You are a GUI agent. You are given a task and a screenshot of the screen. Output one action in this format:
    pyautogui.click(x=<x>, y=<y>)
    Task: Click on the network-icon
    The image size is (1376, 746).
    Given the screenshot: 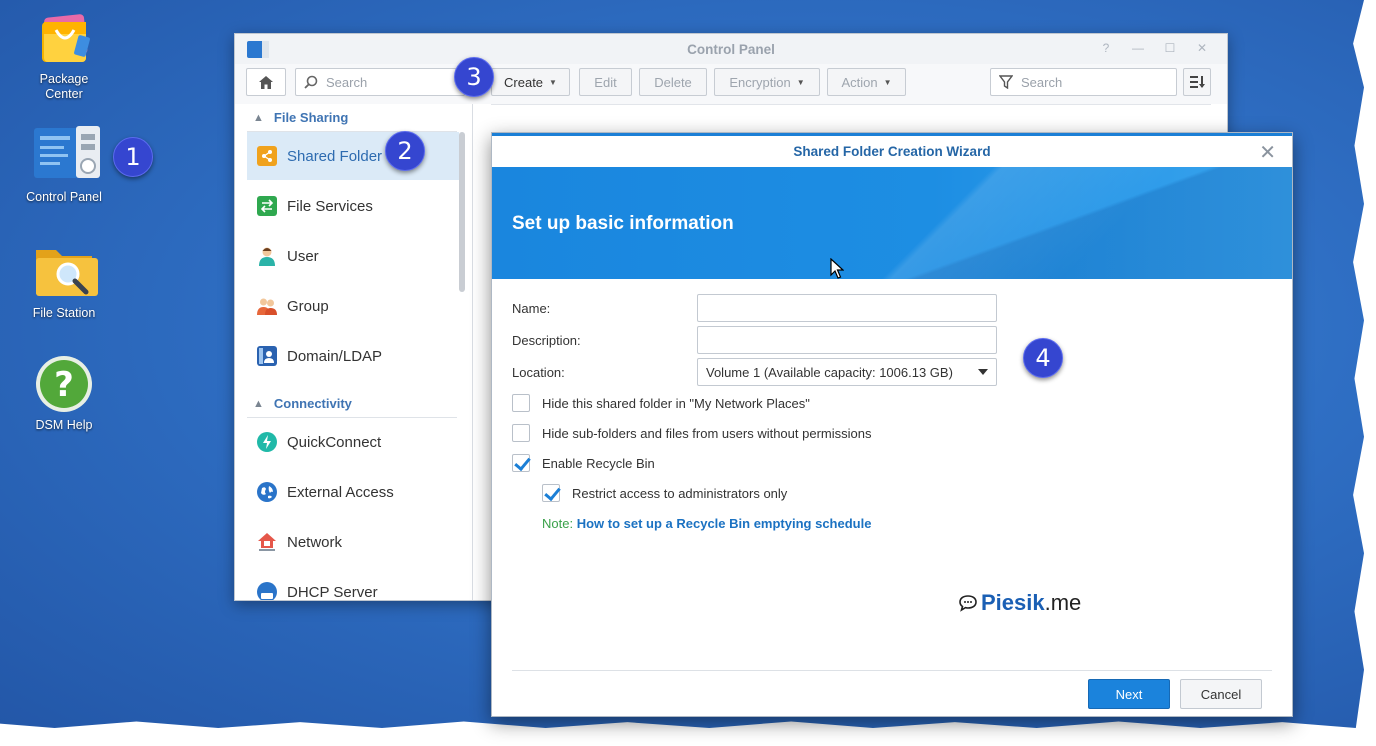 What is the action you would take?
    pyautogui.click(x=267, y=542)
    